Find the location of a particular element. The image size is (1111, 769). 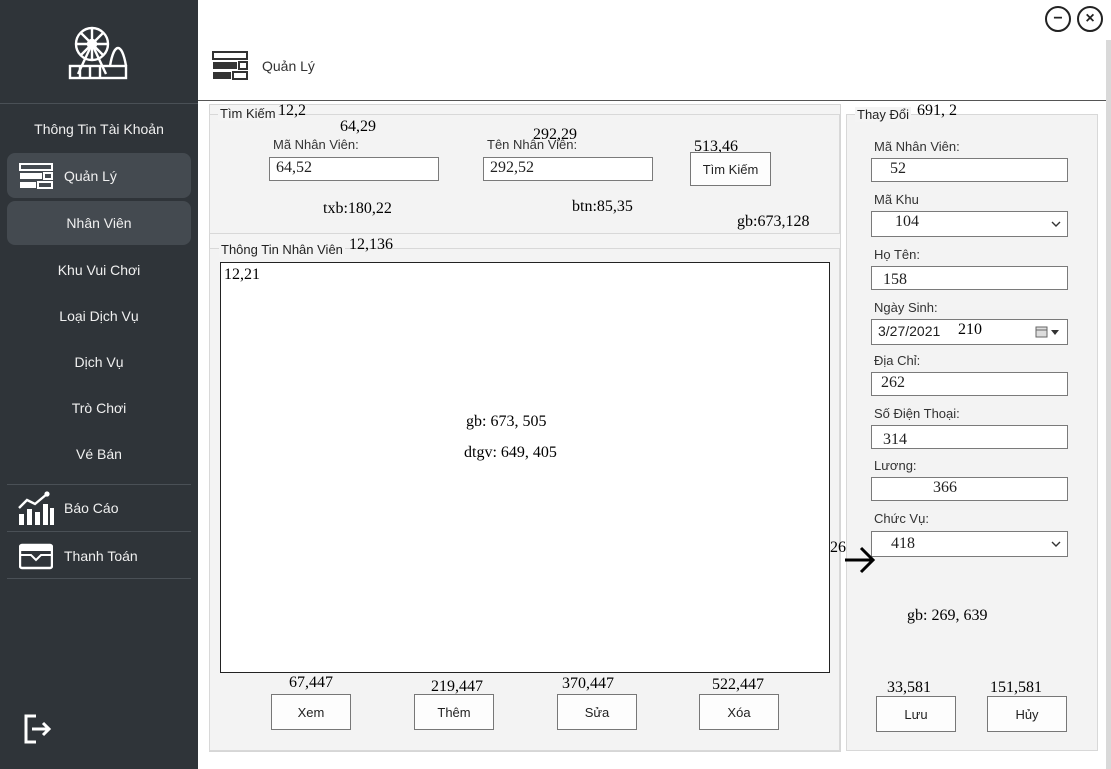

wallet-icon is located at coordinates (36, 556).